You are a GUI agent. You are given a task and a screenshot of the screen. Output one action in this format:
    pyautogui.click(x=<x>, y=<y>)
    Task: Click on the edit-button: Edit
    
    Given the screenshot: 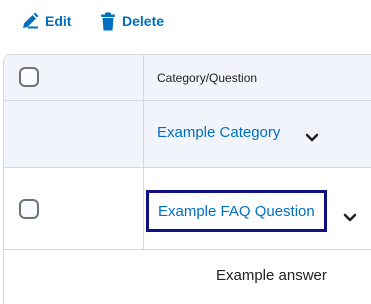 What is the action you would take?
    pyautogui.click(x=46, y=21)
    